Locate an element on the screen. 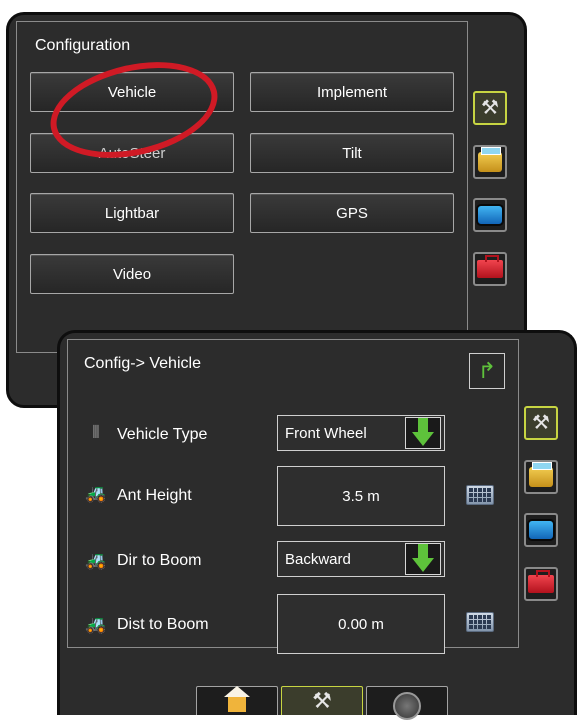  home-icon is located at coordinates (237, 699).